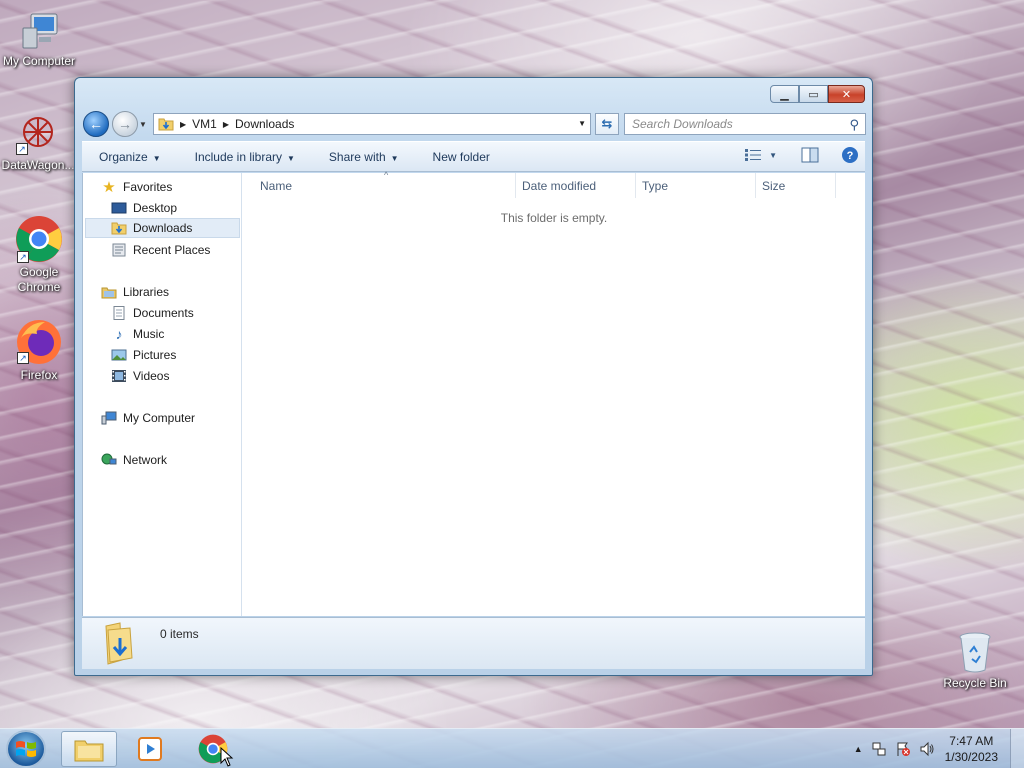  What do you see at coordinates (39, 350) in the screenshot?
I see `desktop-icon-firefox: ↗ Firefox` at bounding box center [39, 350].